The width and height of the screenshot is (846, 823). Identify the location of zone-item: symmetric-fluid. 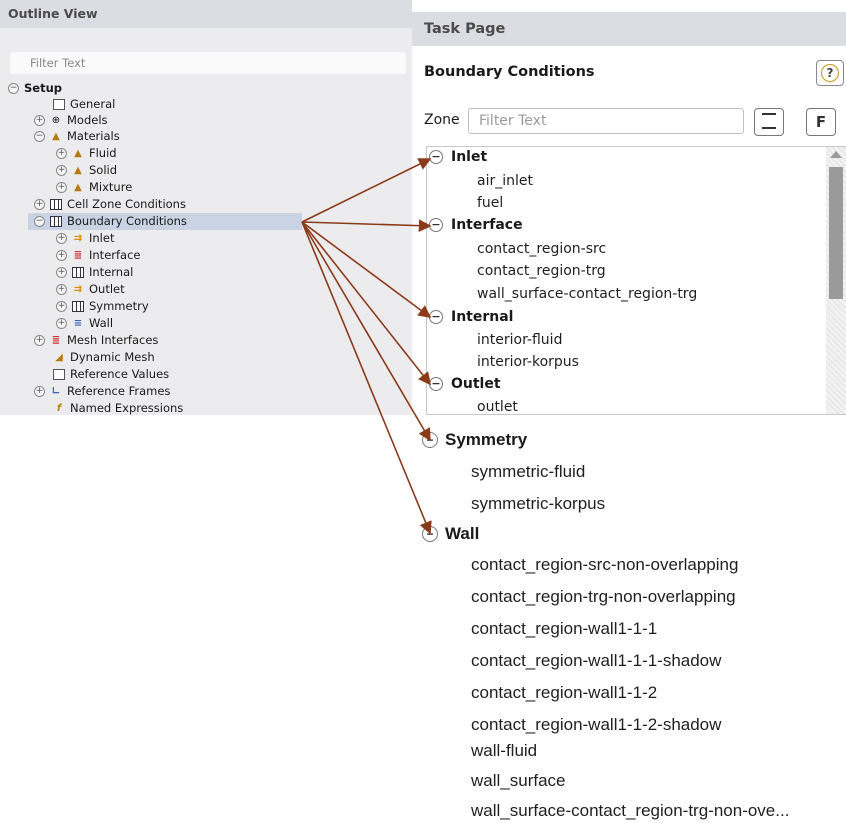
(528, 472).